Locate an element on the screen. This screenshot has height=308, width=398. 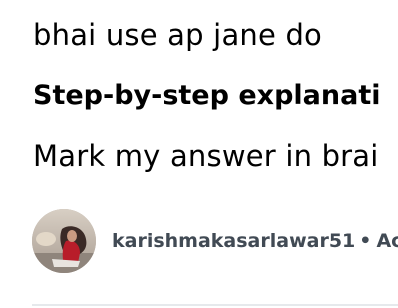
section-divider is located at coordinates (215, 305).